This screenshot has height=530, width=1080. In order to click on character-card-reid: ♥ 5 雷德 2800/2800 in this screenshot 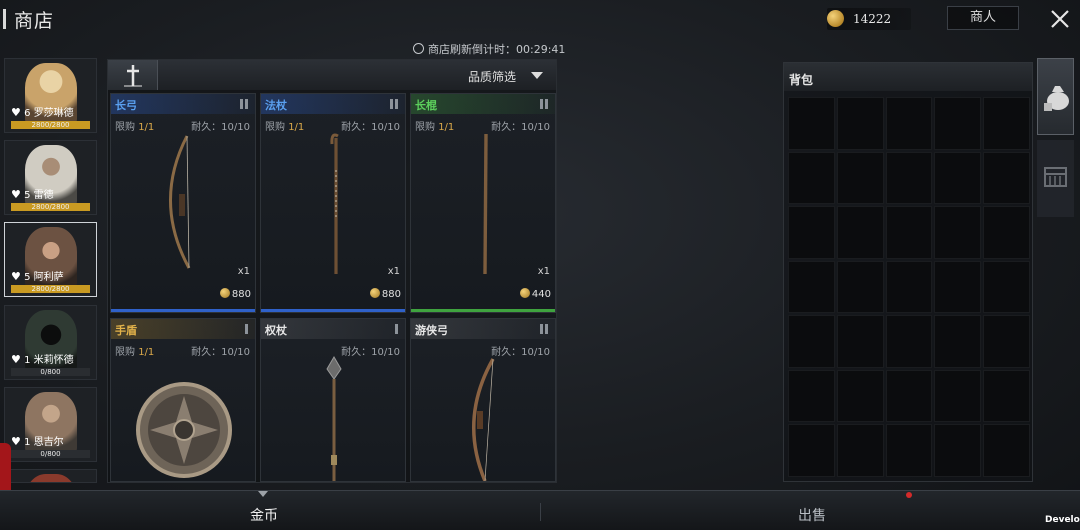, I will do `click(50, 177)`.